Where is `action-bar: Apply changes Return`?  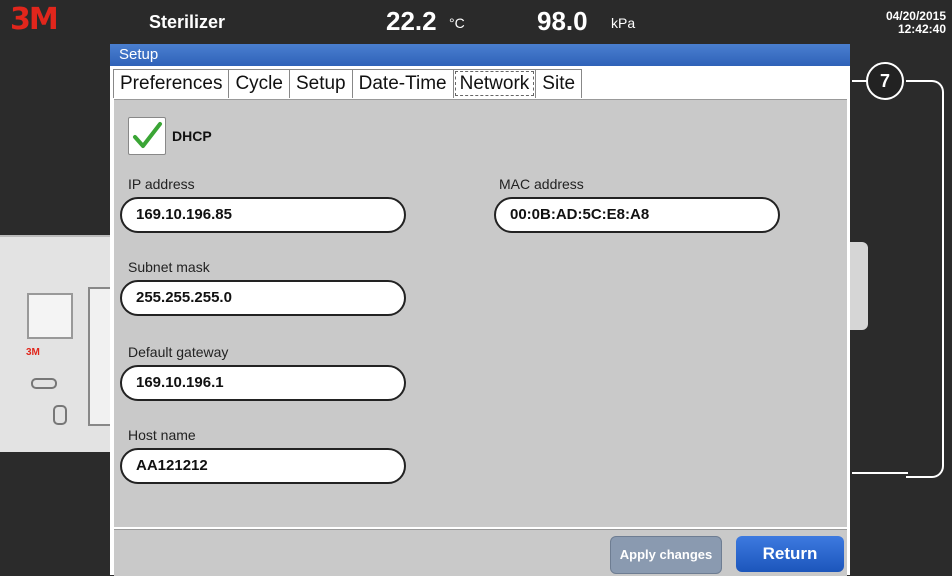
action-bar: Apply changes Return is located at coordinates (480, 552).